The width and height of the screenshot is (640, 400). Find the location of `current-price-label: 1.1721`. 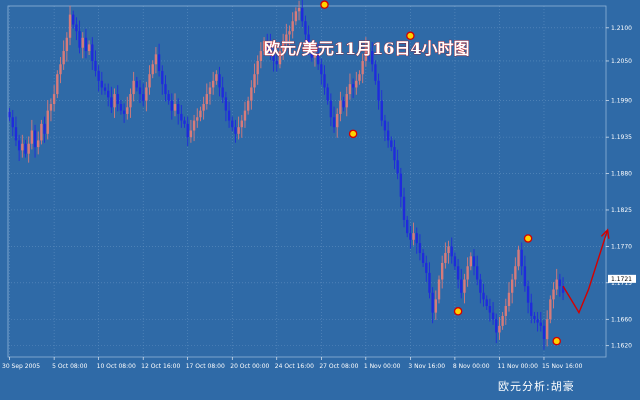

current-price-label: 1.1721 is located at coordinates (621, 279).